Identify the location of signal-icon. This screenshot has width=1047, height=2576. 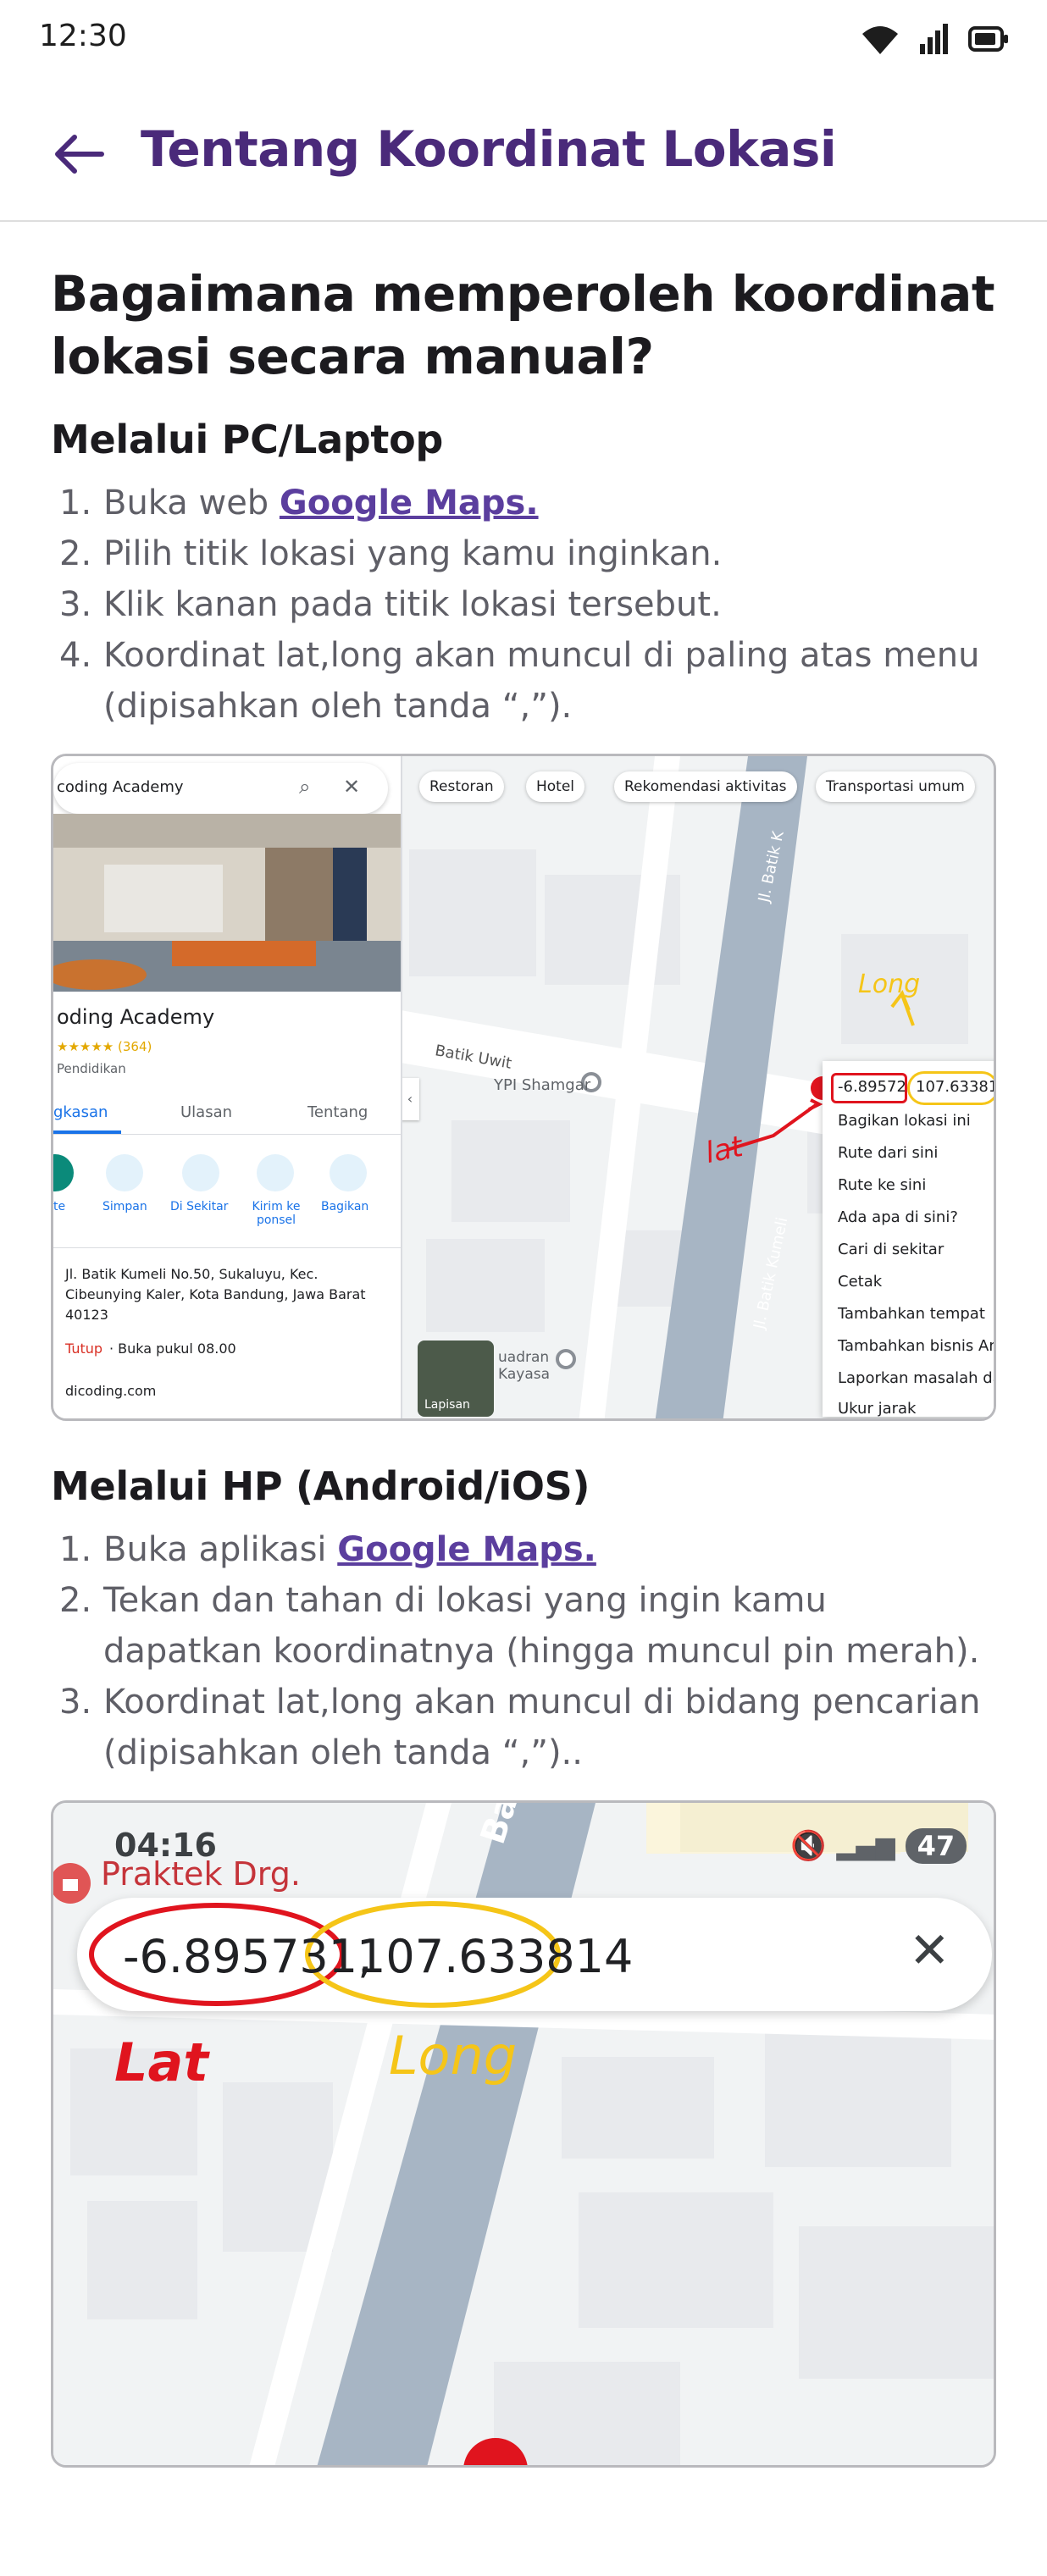
(934, 39).